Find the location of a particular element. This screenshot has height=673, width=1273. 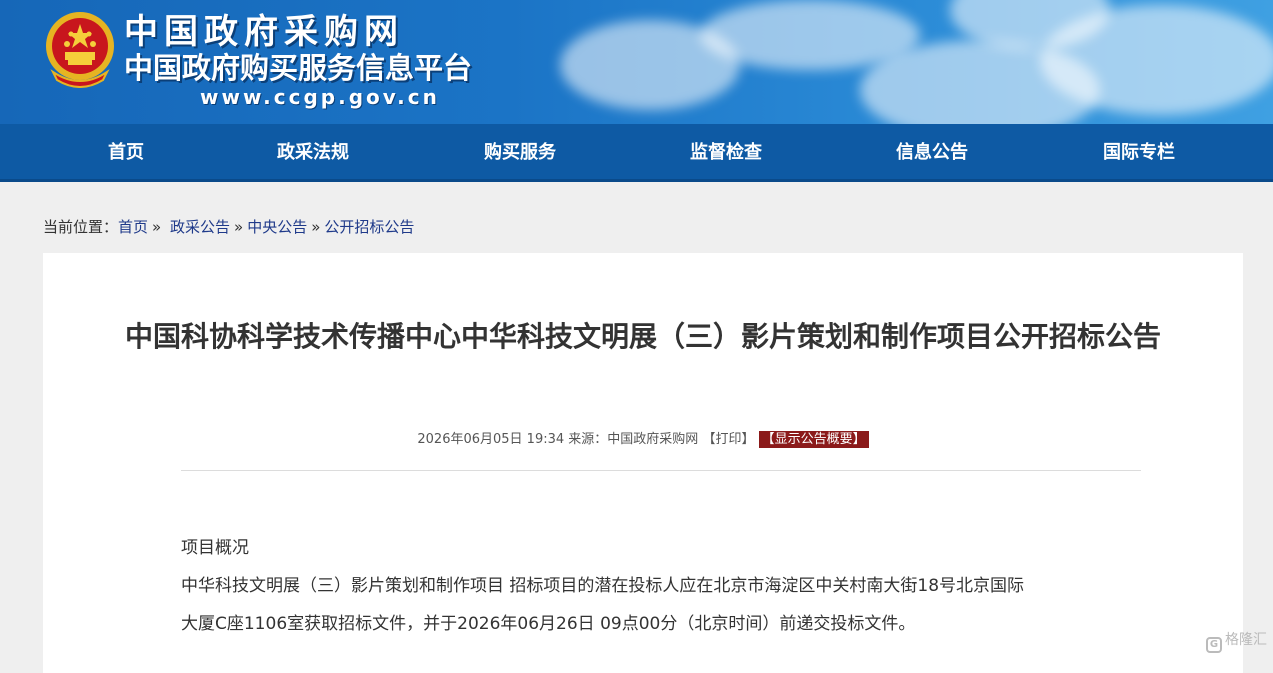

national-emblem-icon is located at coordinates (80, 50).